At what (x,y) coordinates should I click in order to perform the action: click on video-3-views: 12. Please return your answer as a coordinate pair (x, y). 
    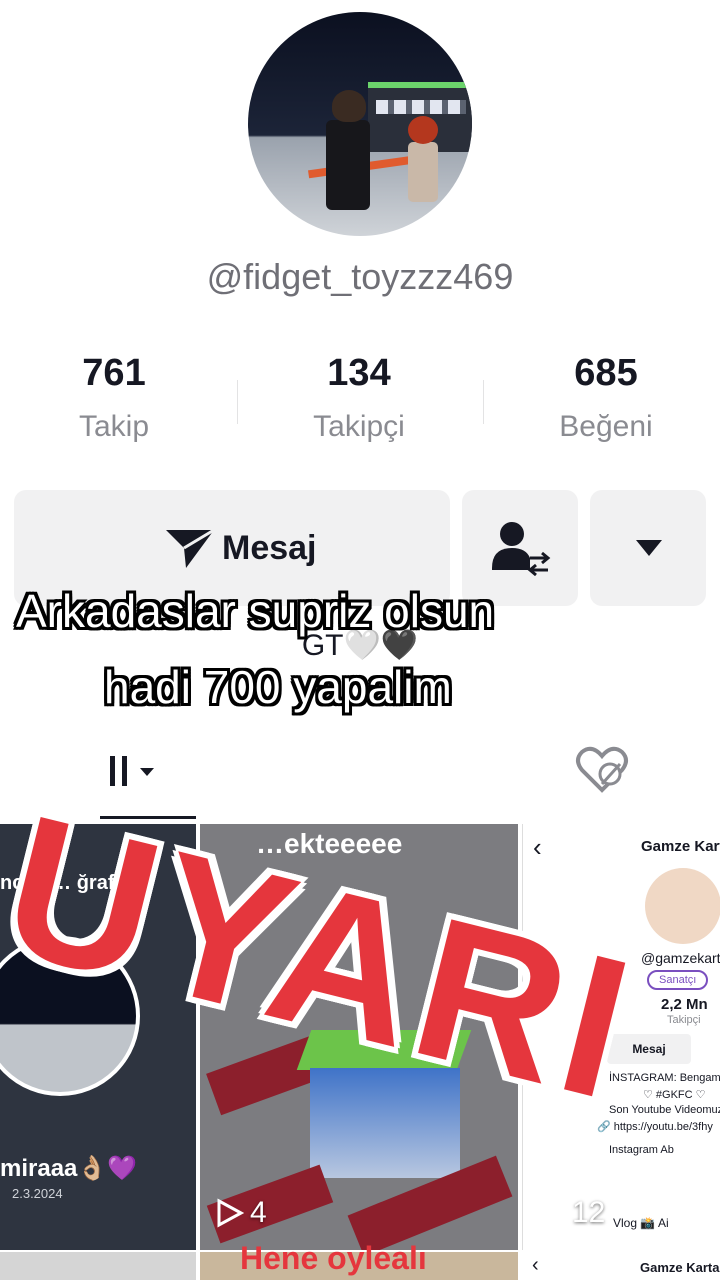
    Looking at the image, I should click on (571, 1213).